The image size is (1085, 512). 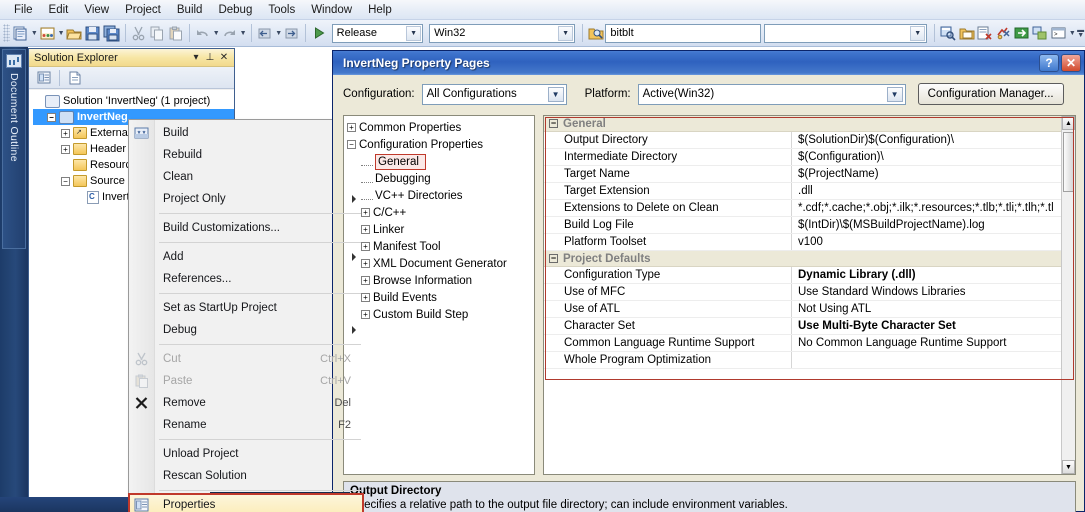 What do you see at coordinates (1022, 33) in the screenshot?
I see `error-list-icon` at bounding box center [1022, 33].